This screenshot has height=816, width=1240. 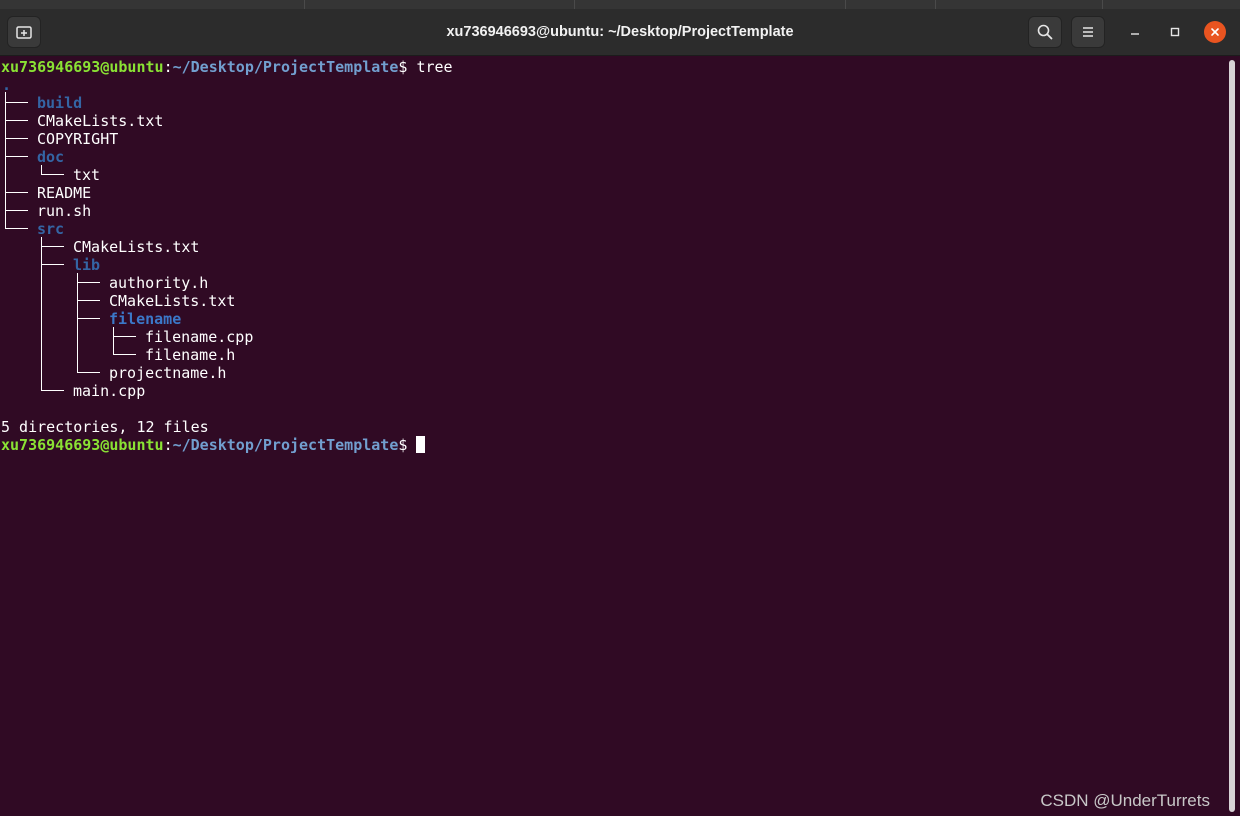 What do you see at coordinates (64, 193) in the screenshot?
I see `tree-entry-file: README` at bounding box center [64, 193].